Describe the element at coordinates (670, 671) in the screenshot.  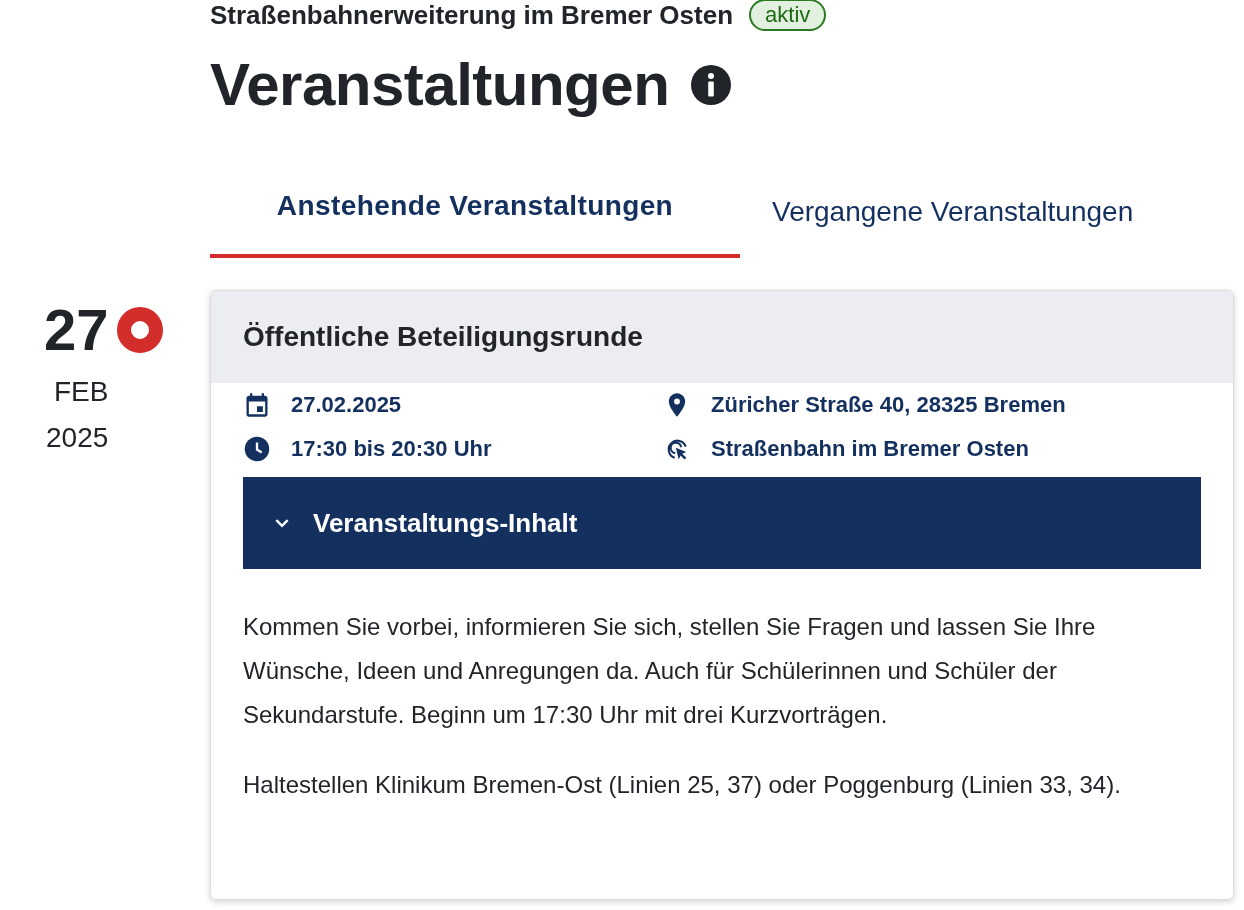
I see `event-description: Kommen Sie vorbei, informieren Sie sich, stellen Sie Fragen und lassen Sie Ihre Wünsche, Ideen und Anregungen da. Auch für Schülerinnen und Schüler der Sekundarstufe. Beginn um 17:30 Uhr mit drei Kurzvorträgen.` at that location.